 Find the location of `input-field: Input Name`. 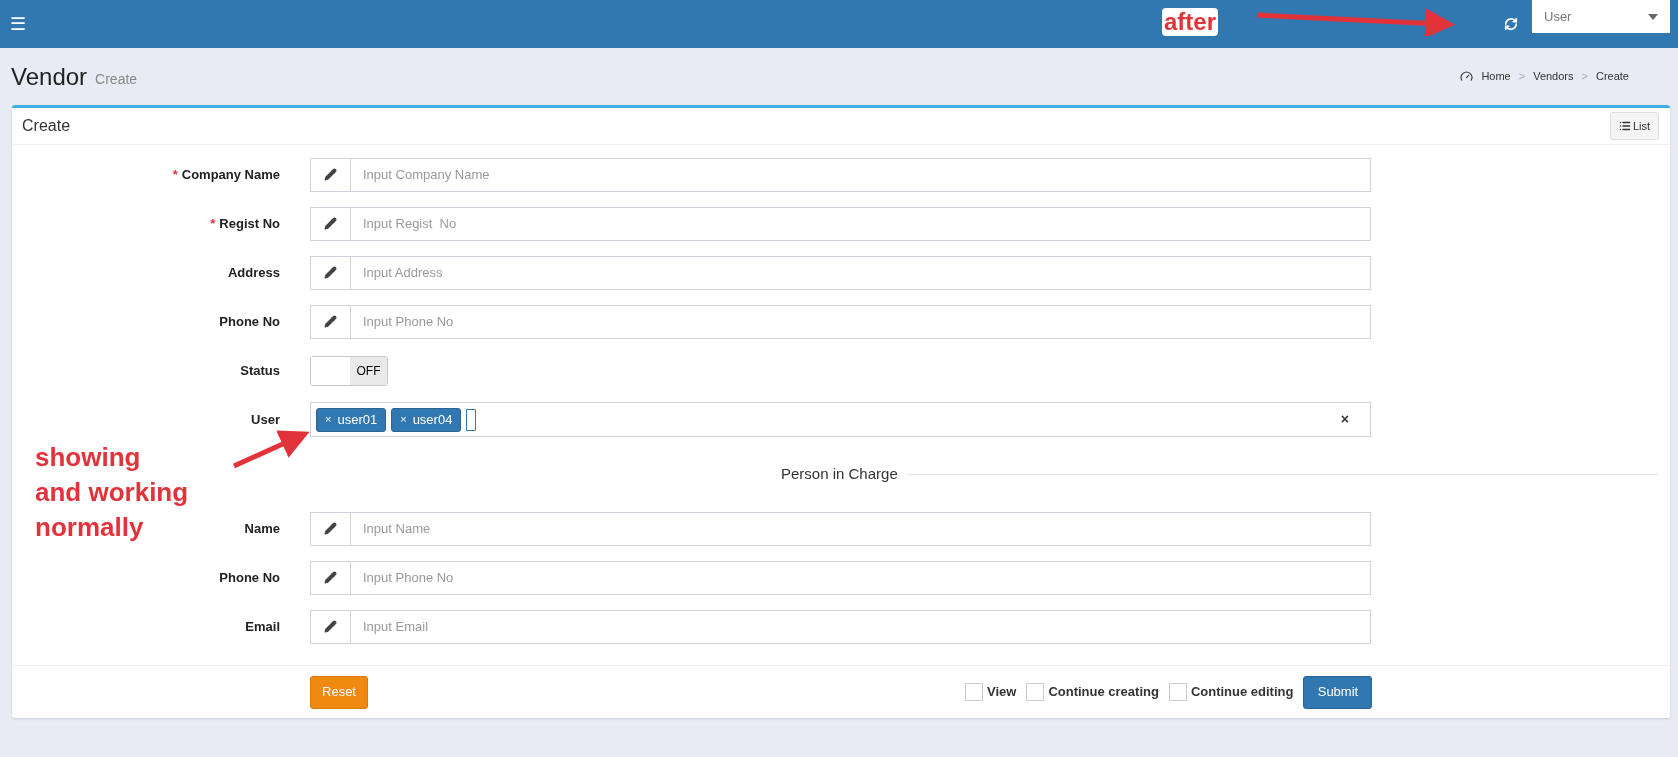

input-field: Input Name is located at coordinates (861, 528).